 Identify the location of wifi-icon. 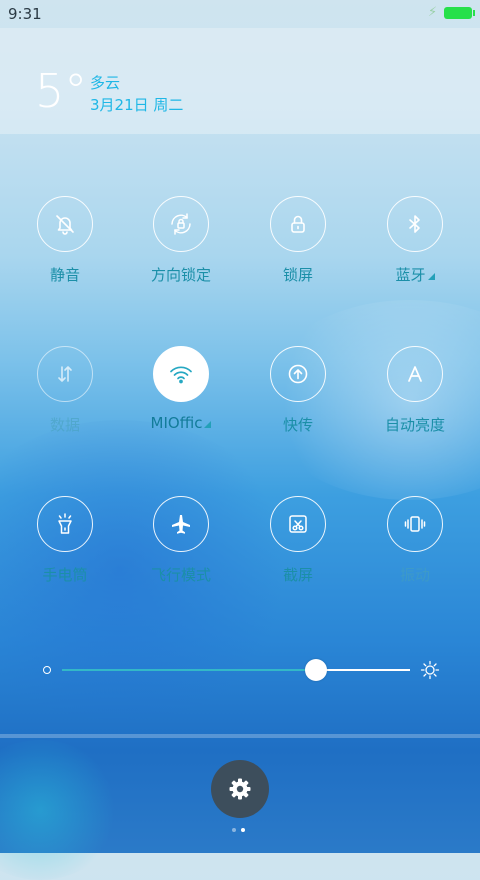
(181, 374).